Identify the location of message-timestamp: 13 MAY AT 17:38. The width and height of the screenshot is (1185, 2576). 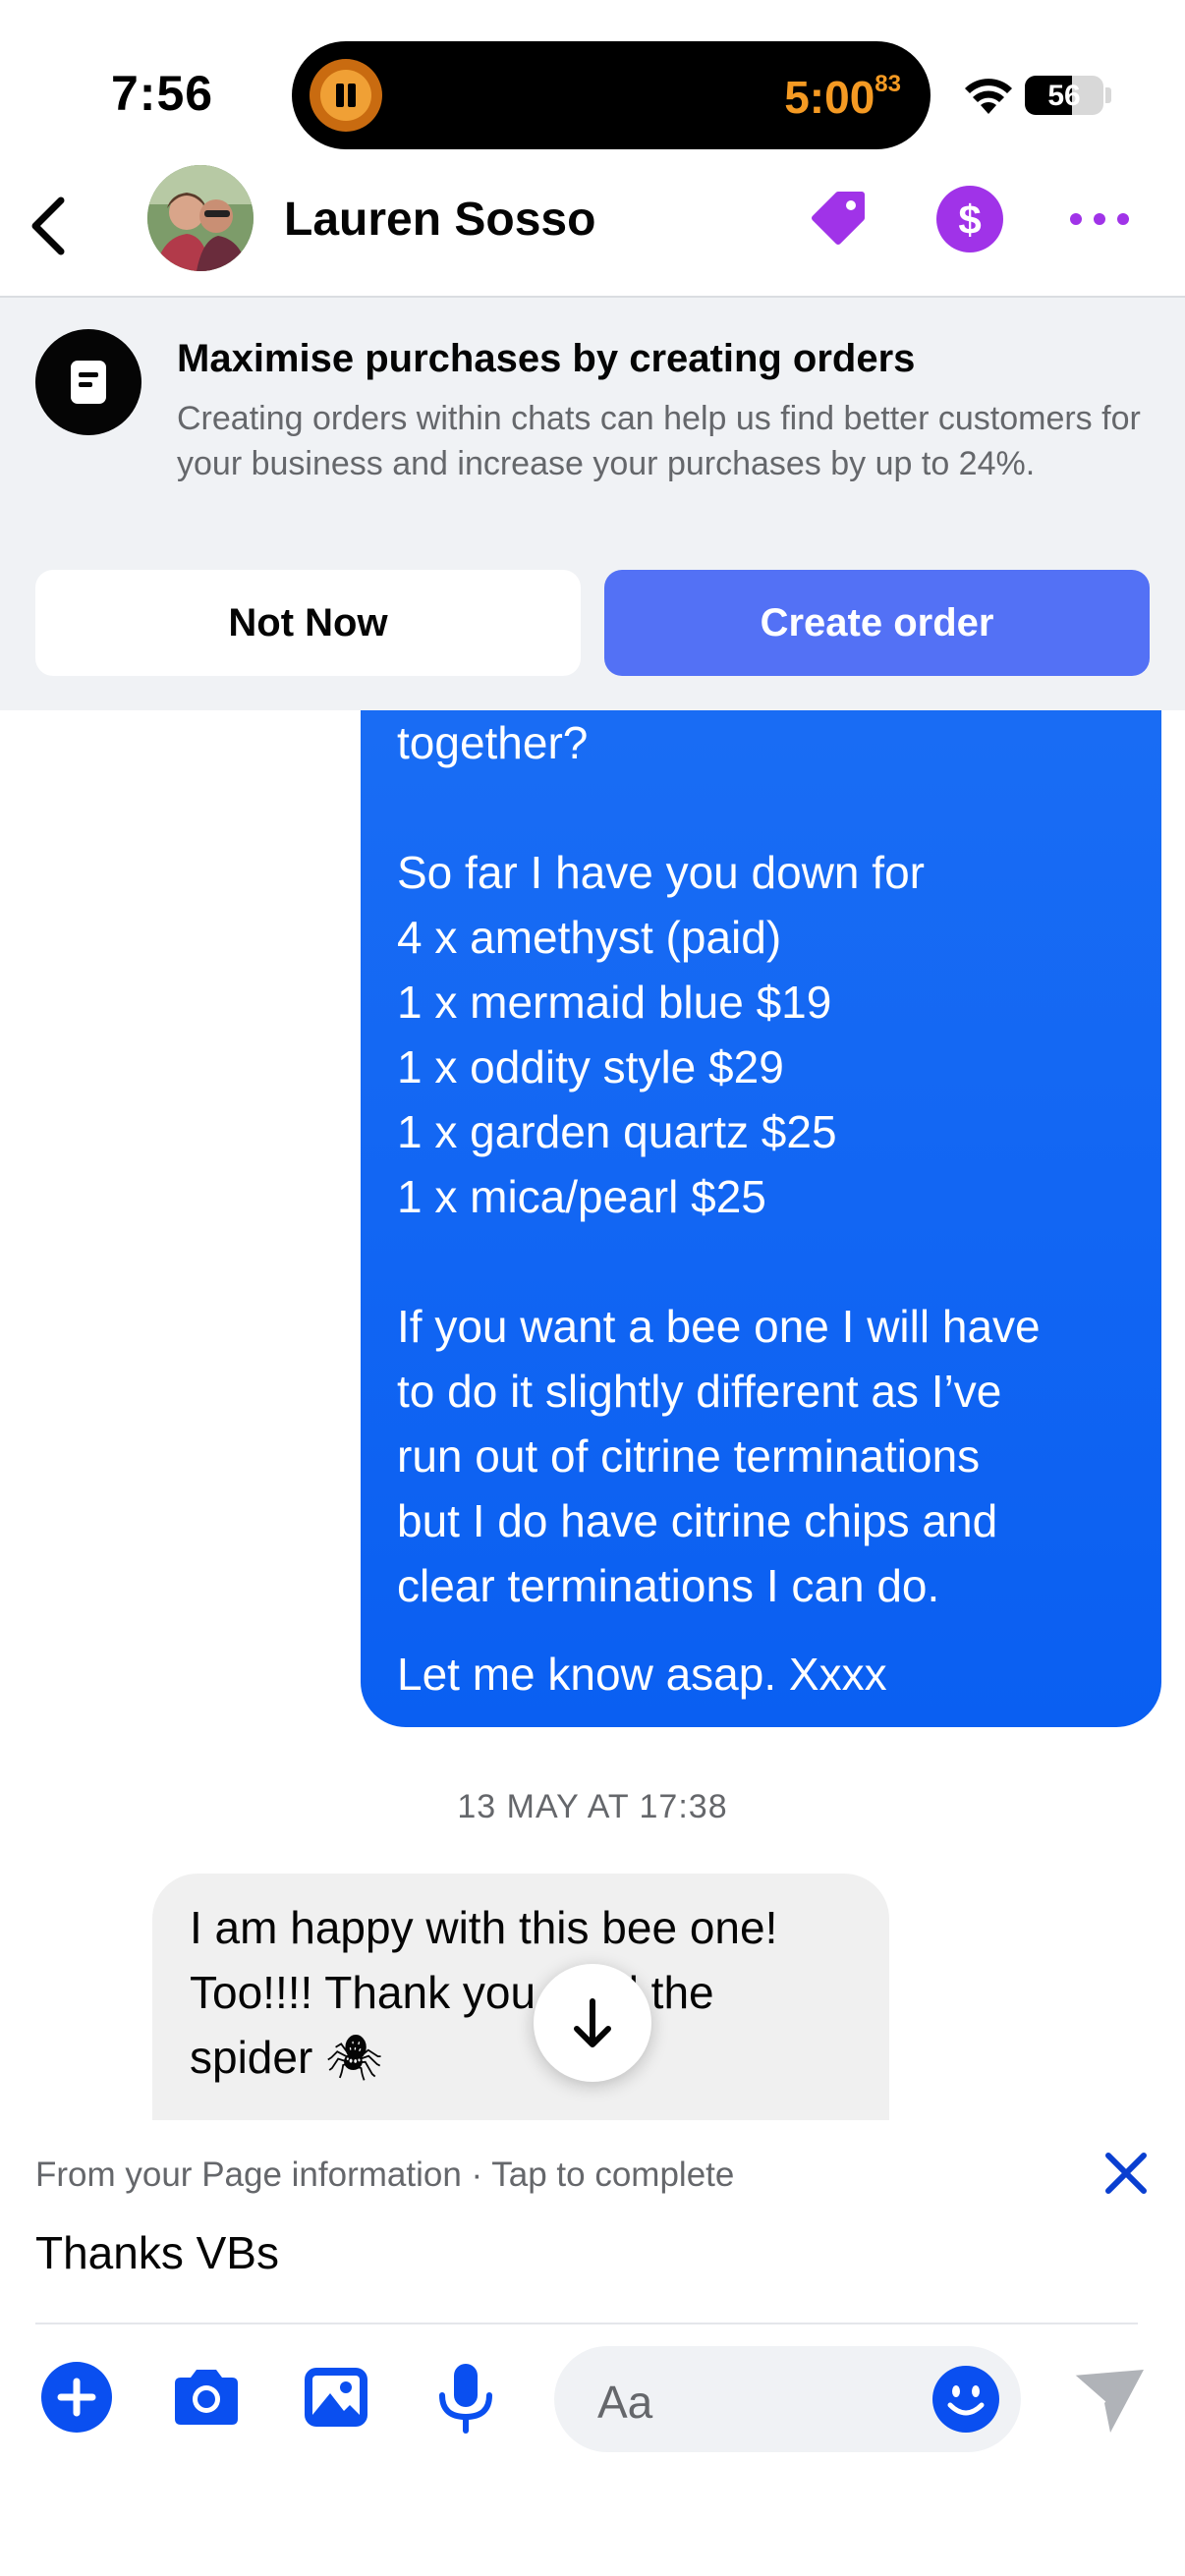
(592, 1806).